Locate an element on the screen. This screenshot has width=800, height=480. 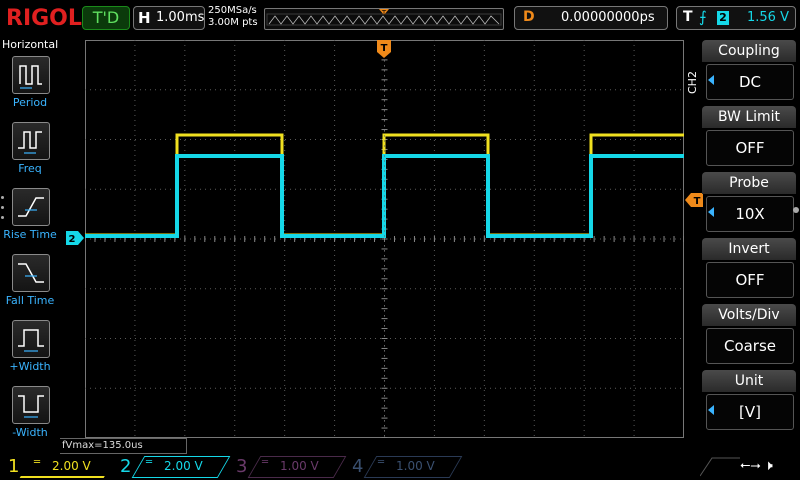
measure-period-label: Period is located at coordinates (30, 102).